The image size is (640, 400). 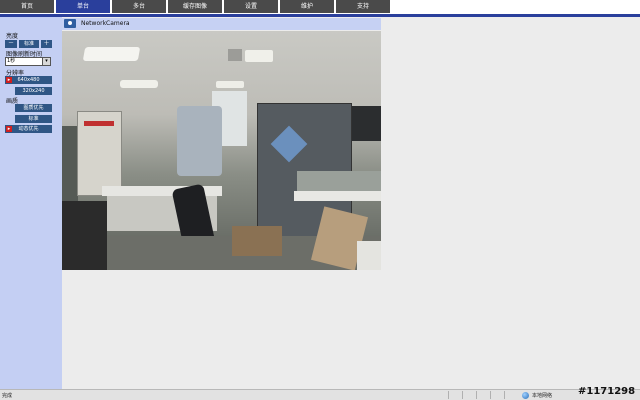 What do you see at coordinates (320, 15) in the screenshot?
I see `nav-divider` at bounding box center [320, 15].